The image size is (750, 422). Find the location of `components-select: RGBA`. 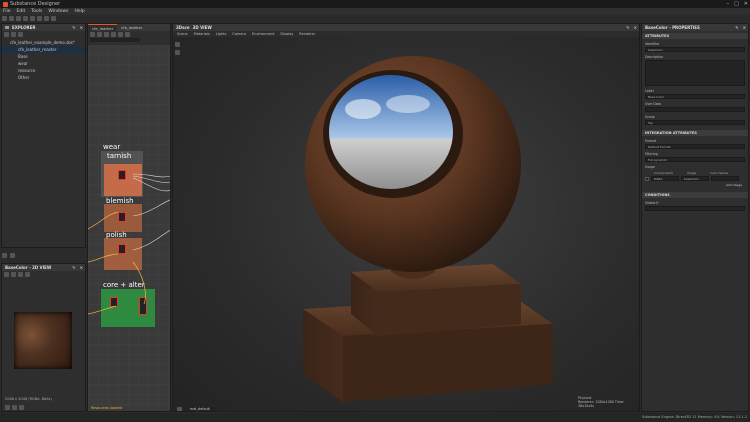

components-select: RGBA is located at coordinates (665, 178).